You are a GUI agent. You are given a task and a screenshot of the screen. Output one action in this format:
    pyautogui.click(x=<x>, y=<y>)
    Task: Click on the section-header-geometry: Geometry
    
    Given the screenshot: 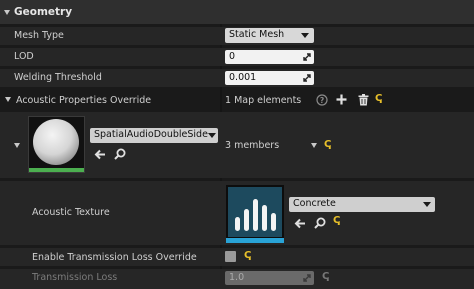 What is the action you would take?
    pyautogui.click(x=237, y=12)
    